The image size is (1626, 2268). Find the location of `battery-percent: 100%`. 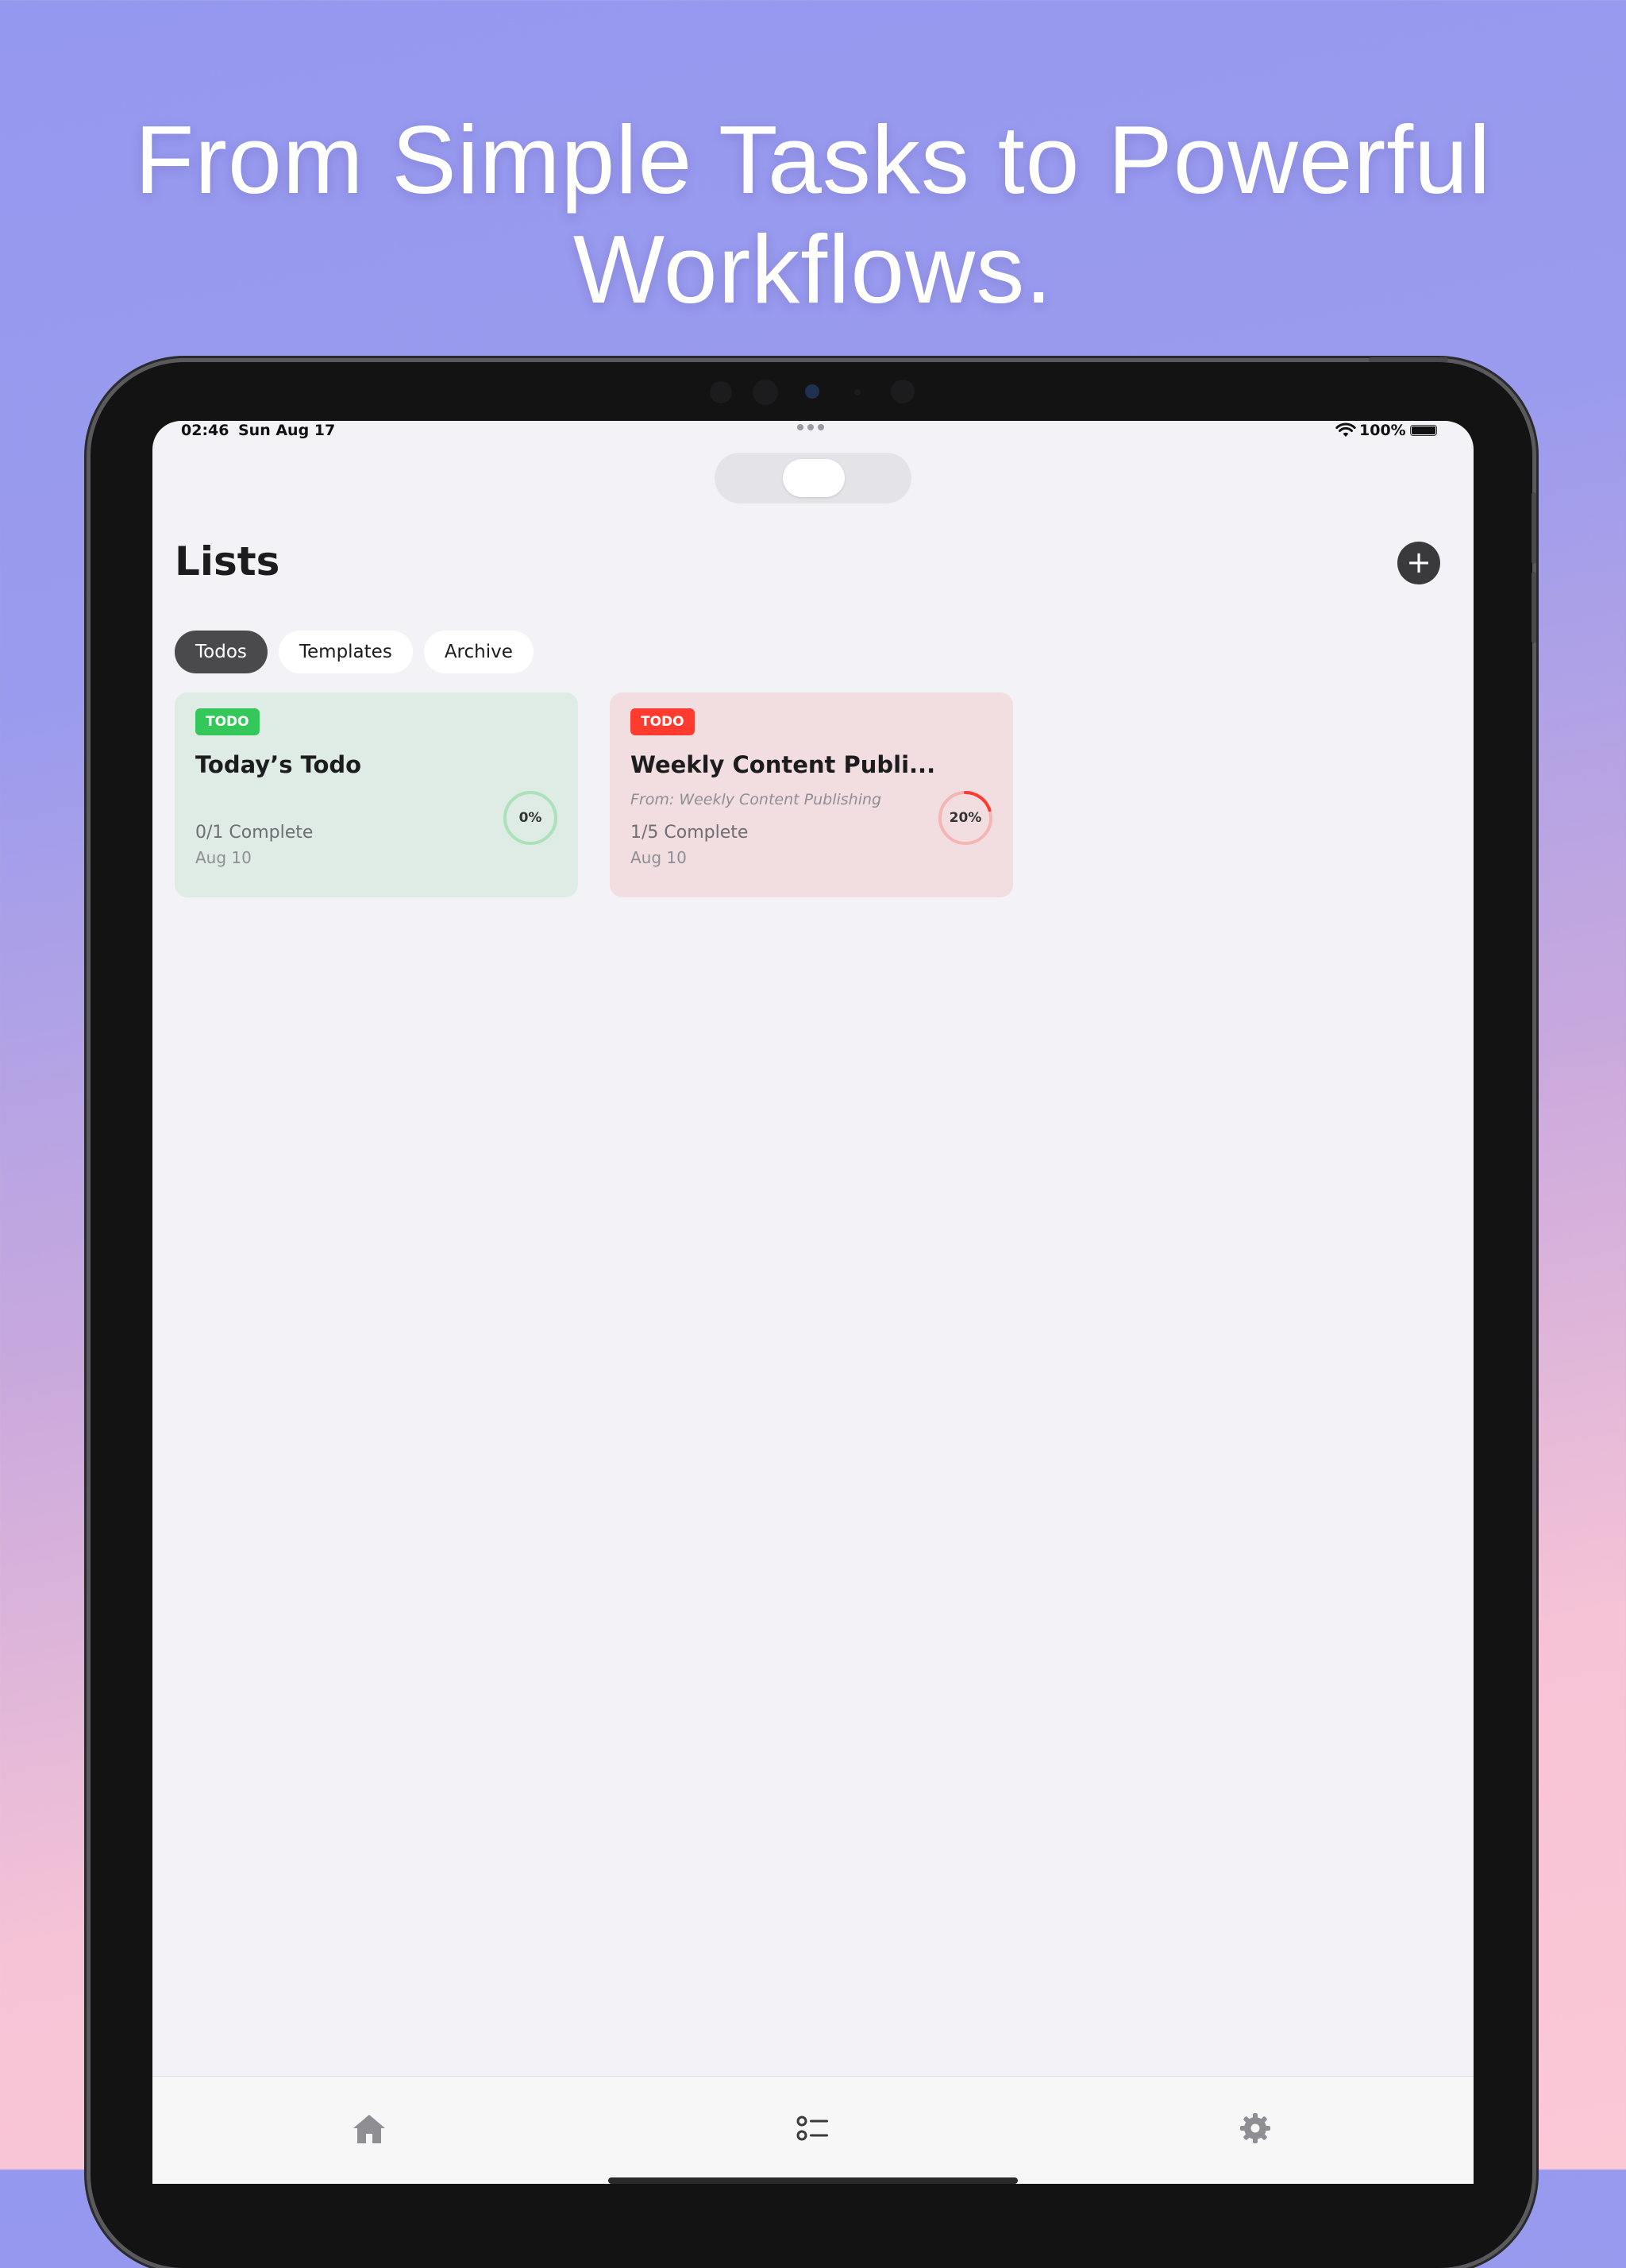

battery-percent: 100% is located at coordinates (1382, 430).